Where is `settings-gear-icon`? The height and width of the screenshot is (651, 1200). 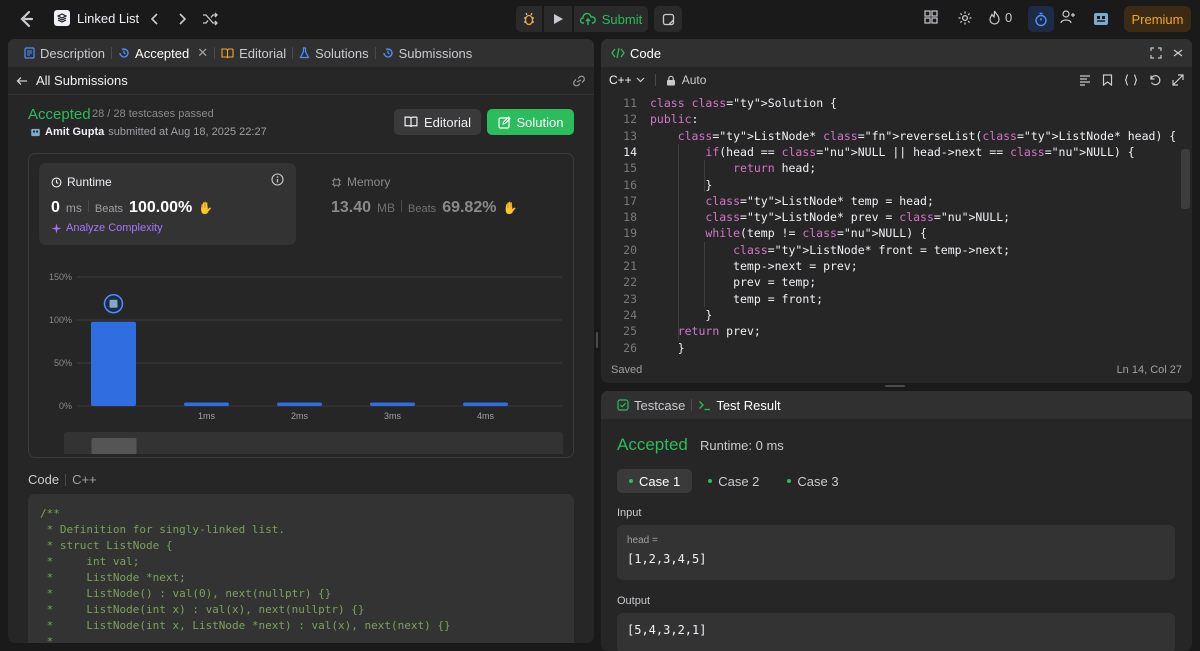
settings-gear-icon is located at coordinates (965, 18).